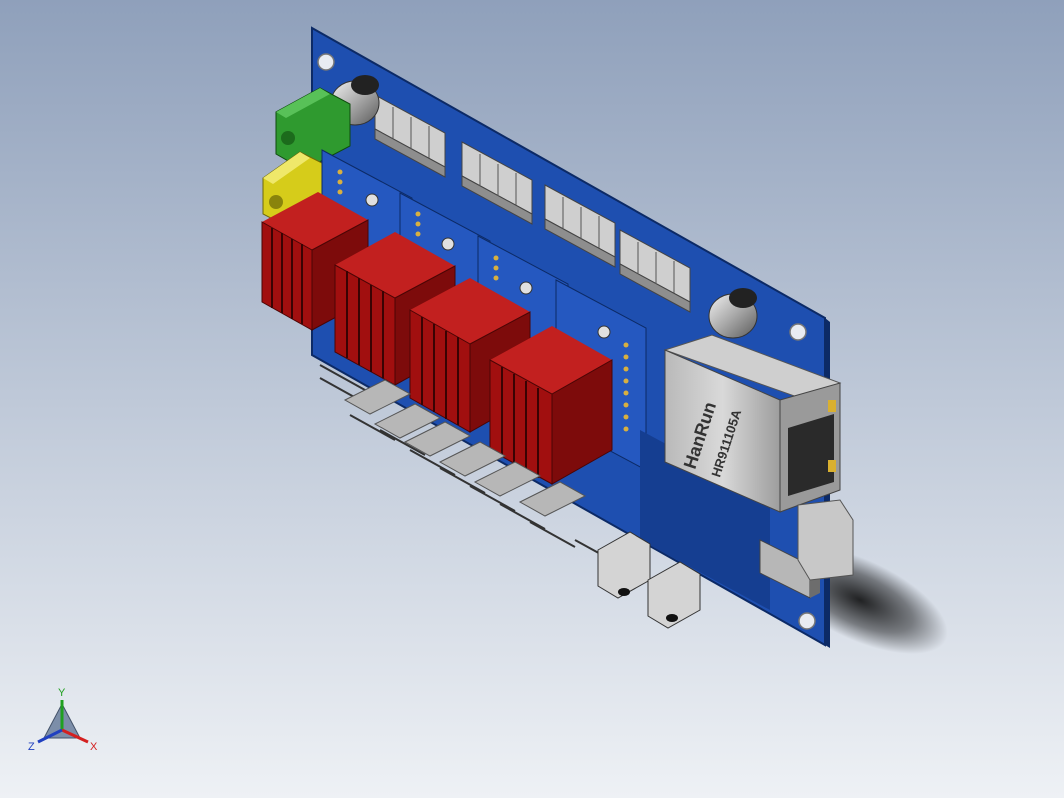 This screenshot has height=798, width=1064. What do you see at coordinates (62, 693) in the screenshot?
I see `triad-y-label: Y` at bounding box center [62, 693].